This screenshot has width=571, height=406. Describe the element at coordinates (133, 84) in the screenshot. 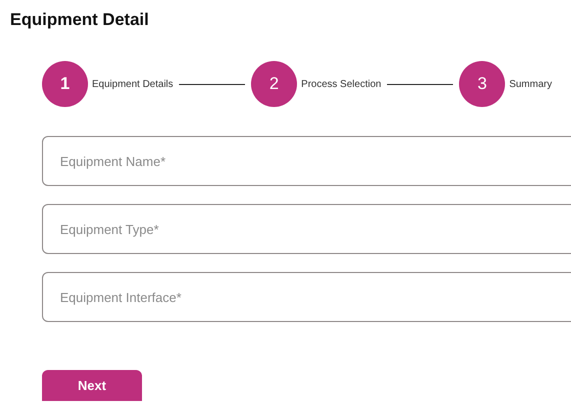

I see `step-label: Equipment Details` at that location.